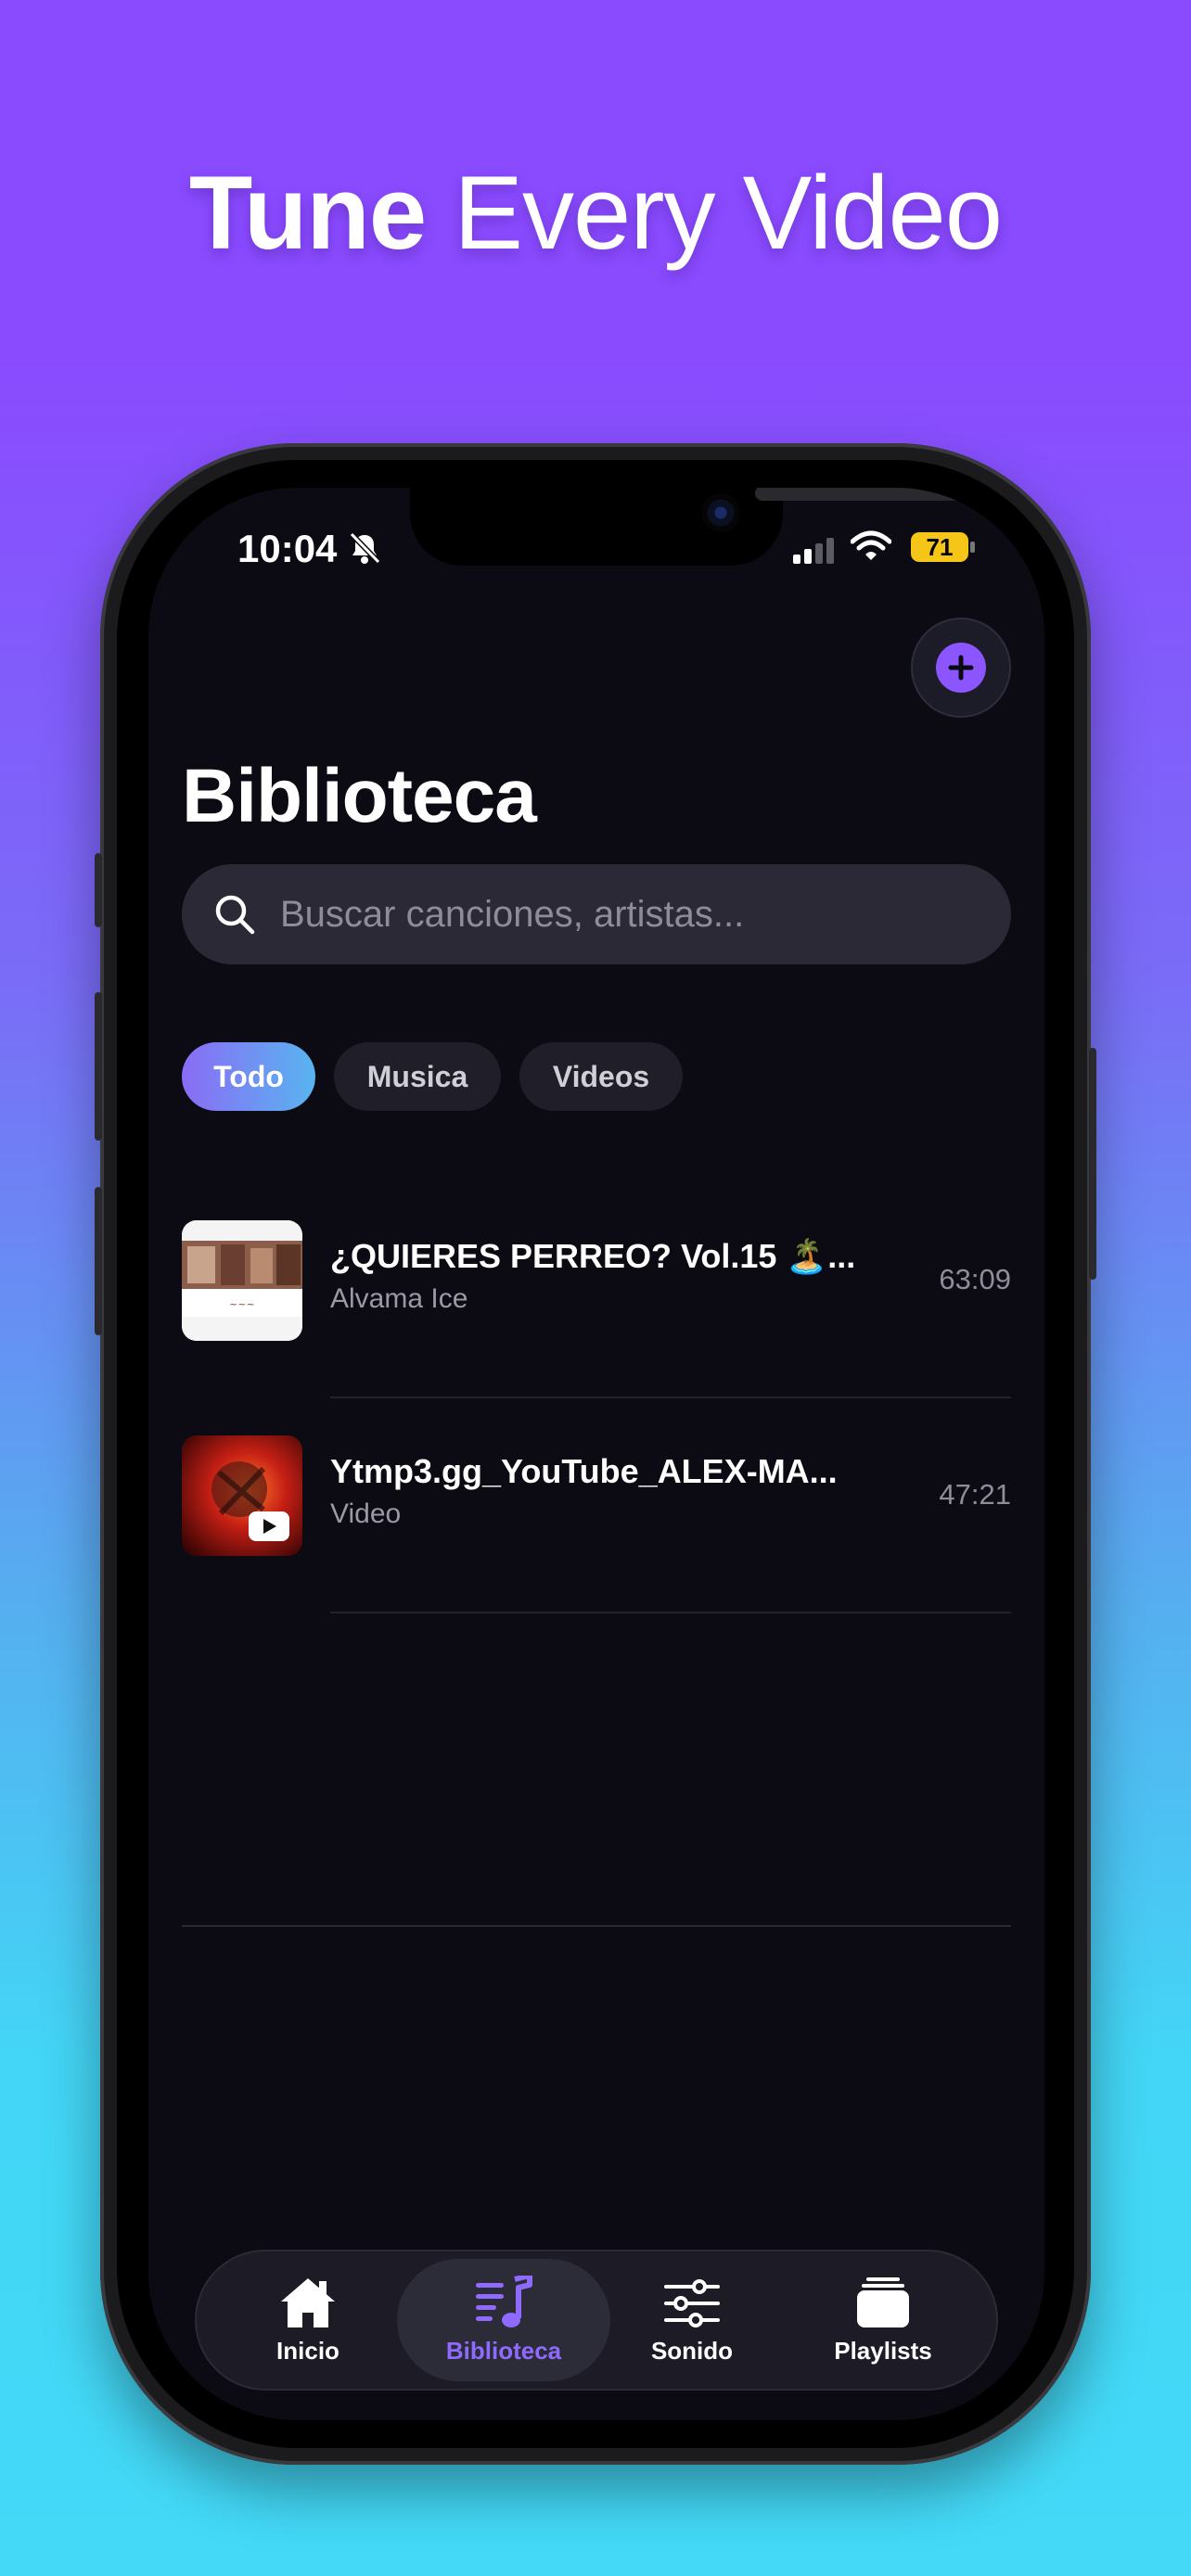  Describe the element at coordinates (871, 545) in the screenshot. I see `wifi-icon` at that location.